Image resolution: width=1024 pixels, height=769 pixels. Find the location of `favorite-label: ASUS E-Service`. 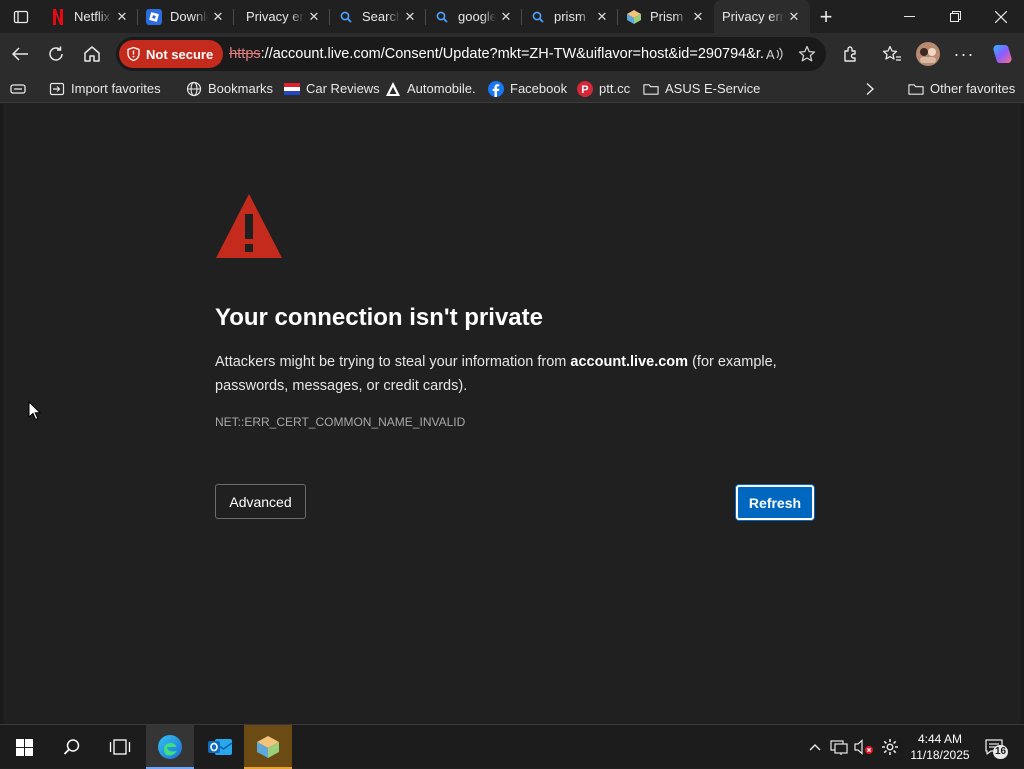

favorite-label: ASUS E-Service is located at coordinates (713, 88).